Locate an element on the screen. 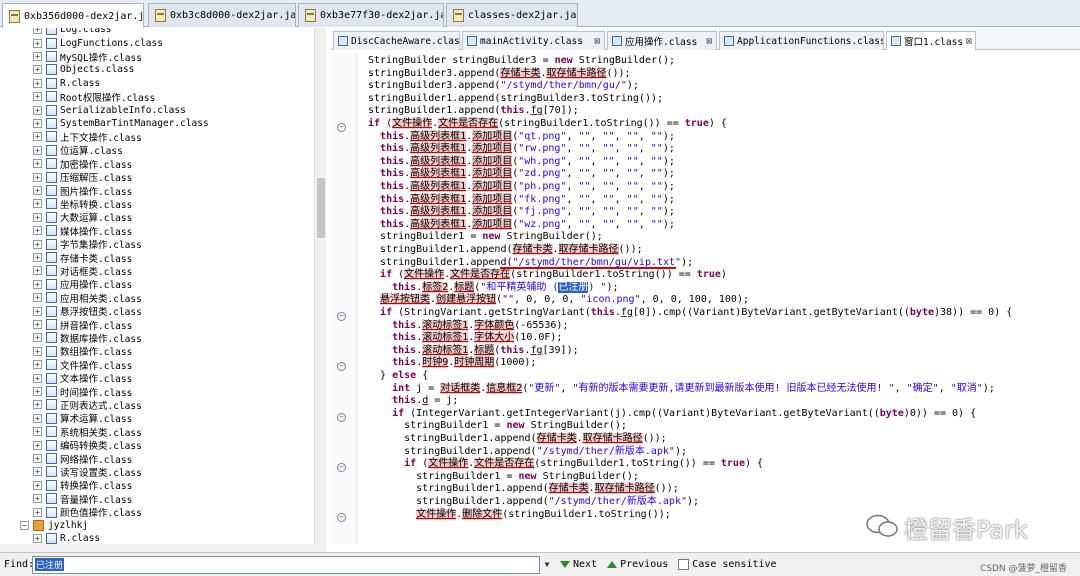 The width and height of the screenshot is (1080, 576). tree-item: + 系统相关类.class is located at coordinates (87, 432).